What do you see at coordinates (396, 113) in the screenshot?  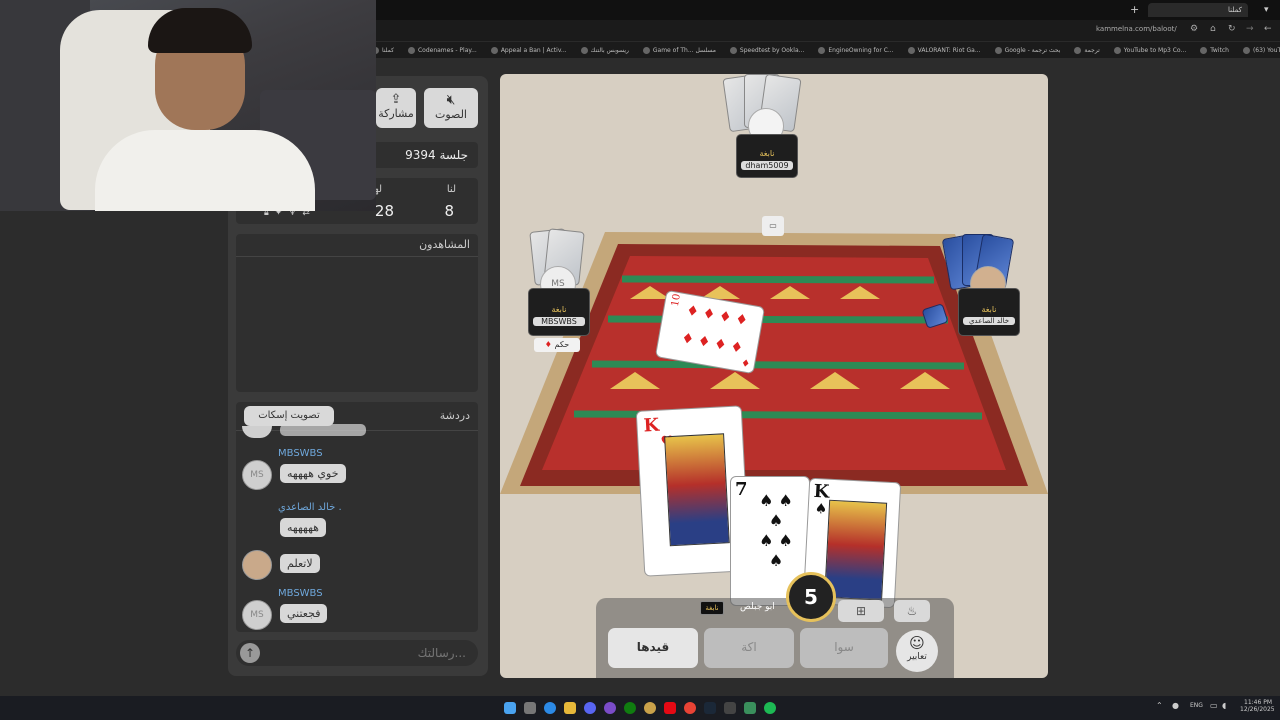 I see `share-label: مشاركة` at bounding box center [396, 113].